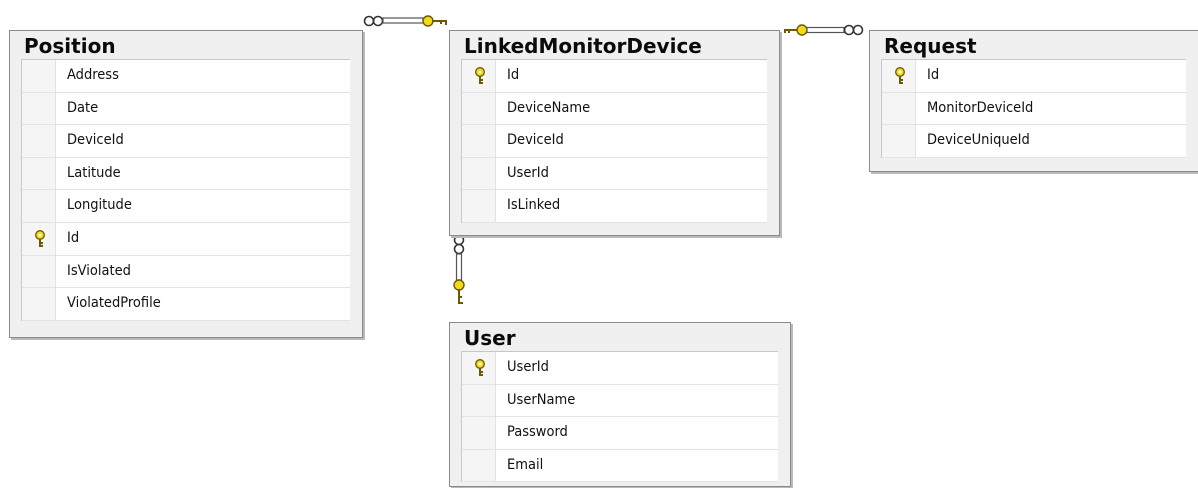  What do you see at coordinates (83, 107) in the screenshot?
I see `column-name: Date` at bounding box center [83, 107].